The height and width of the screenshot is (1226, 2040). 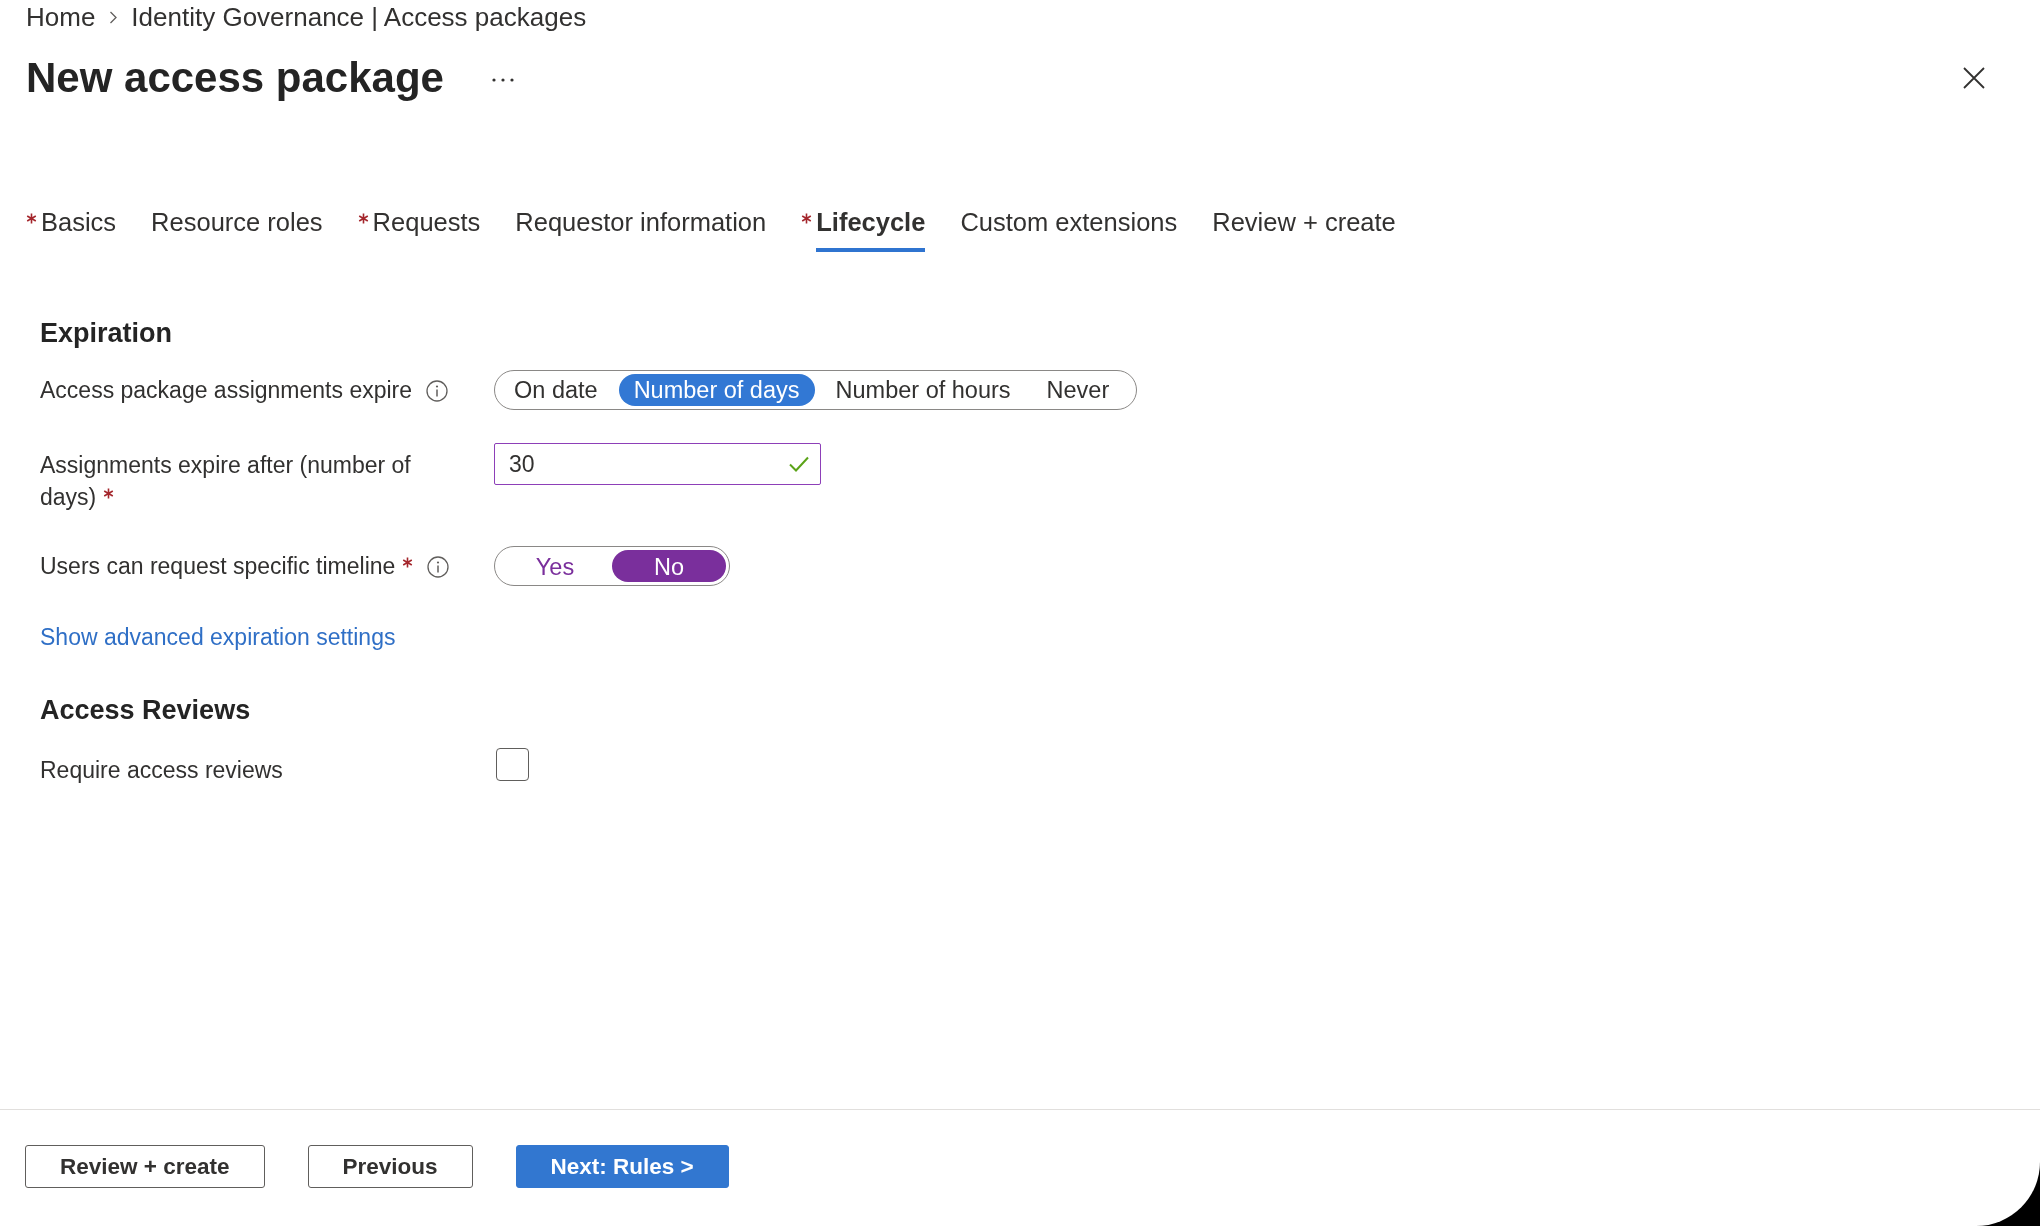 I want to click on tab: Resource roles, so click(x=237, y=228).